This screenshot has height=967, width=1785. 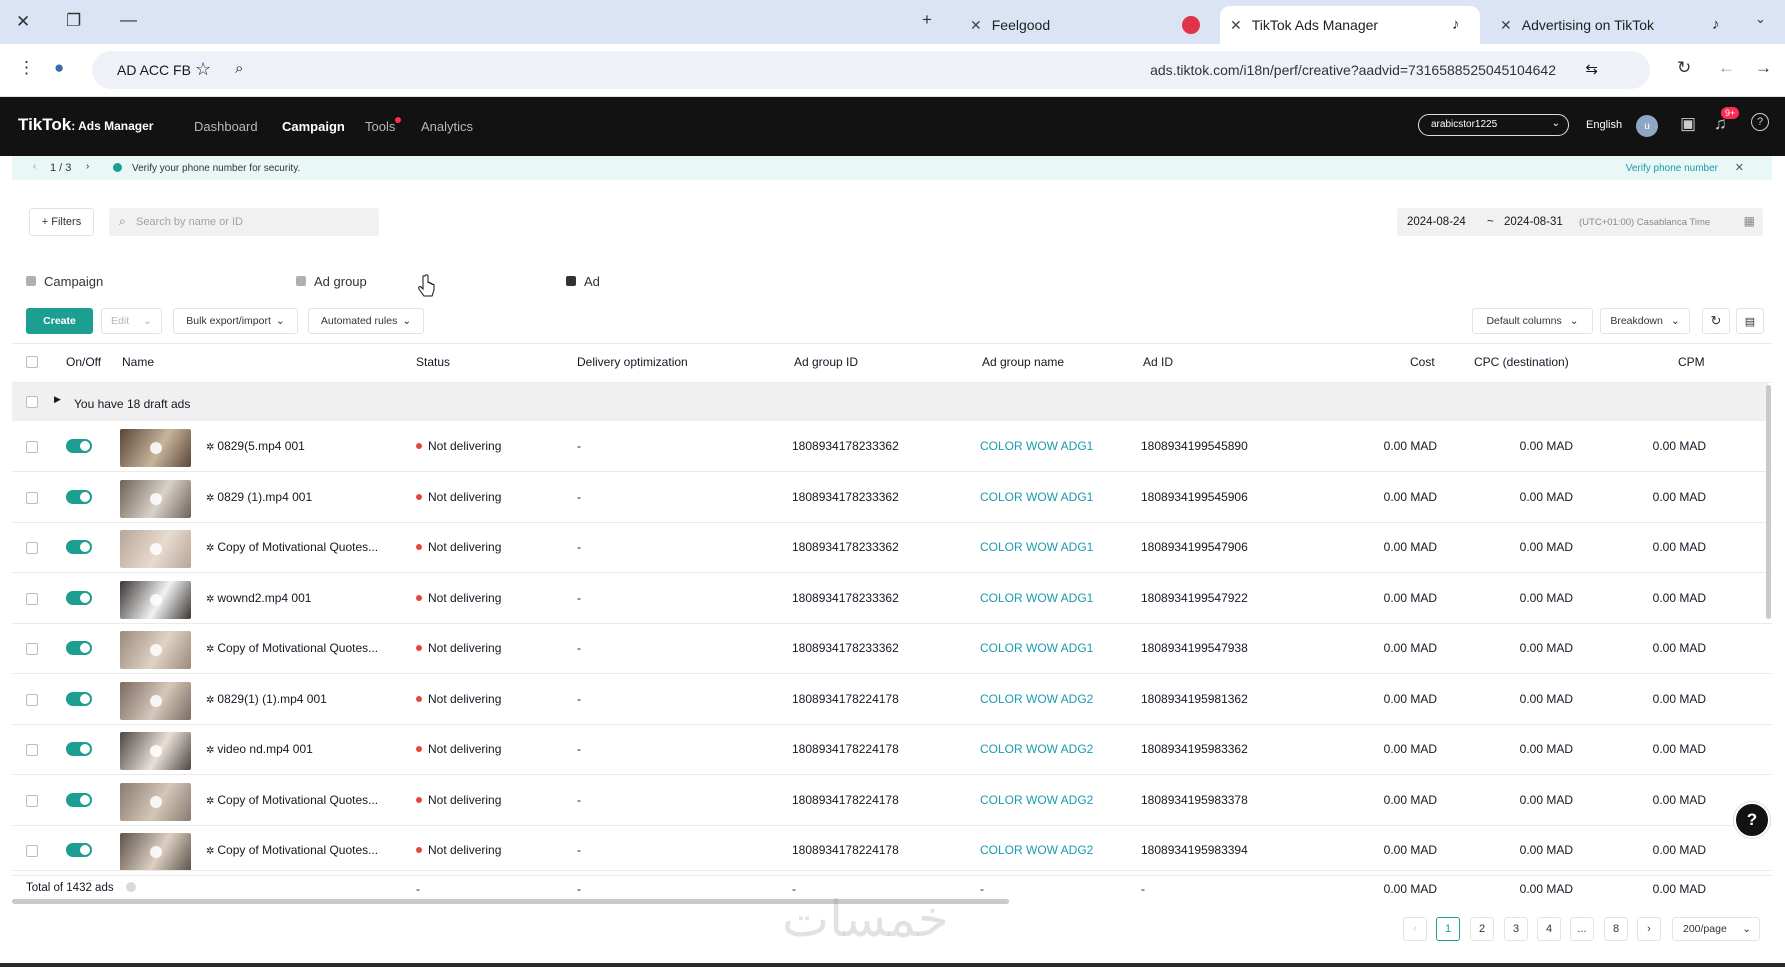 I want to click on refresh-button: ↻, so click(x=1716, y=321).